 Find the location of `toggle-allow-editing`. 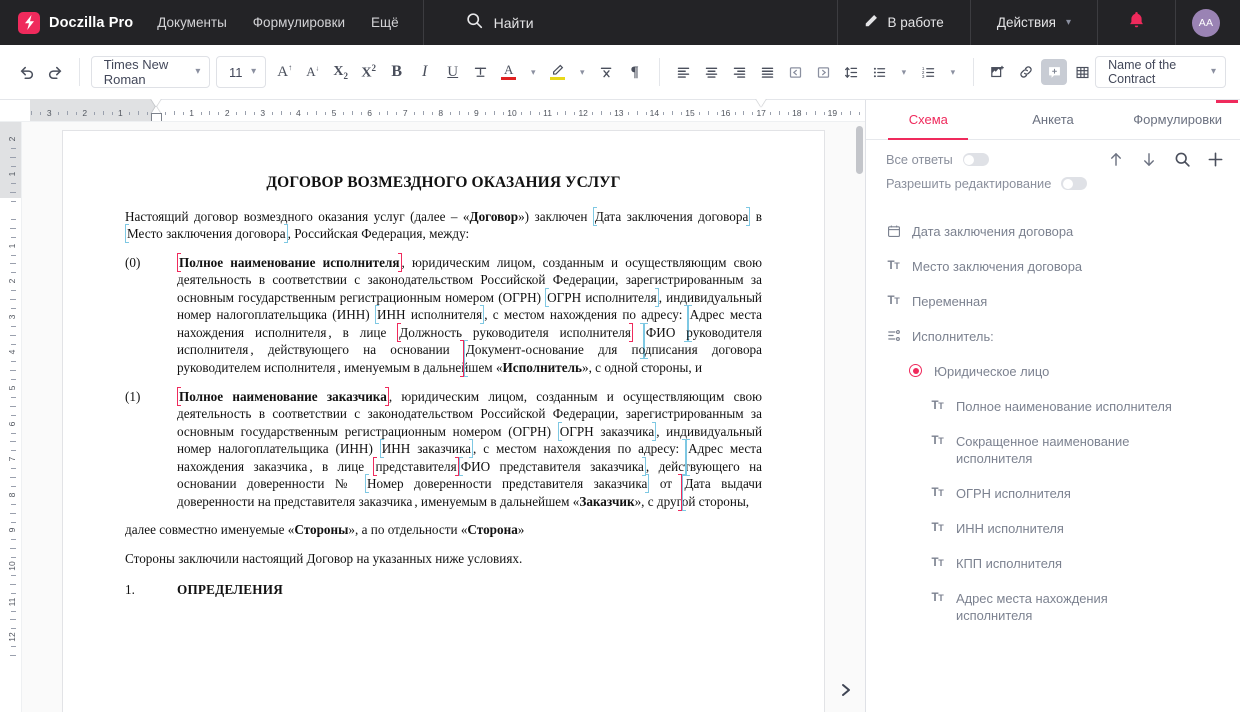

toggle-allow-editing is located at coordinates (1074, 183).